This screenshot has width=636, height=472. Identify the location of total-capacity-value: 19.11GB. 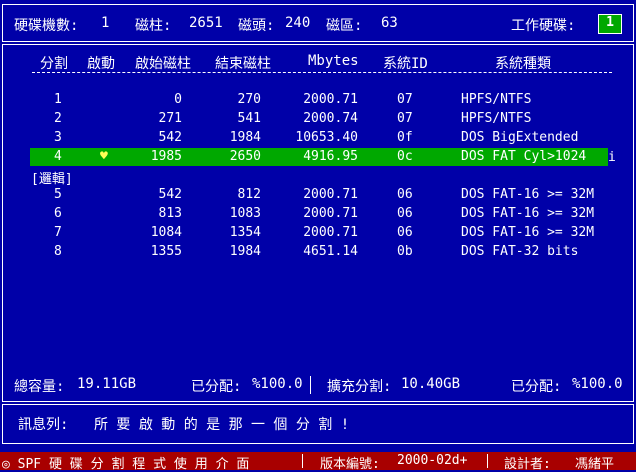
(107, 384).